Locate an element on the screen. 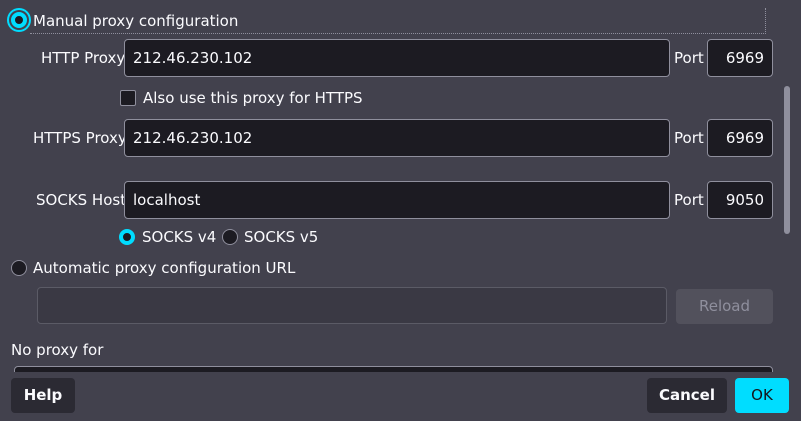 The height and width of the screenshot is (421, 801). http-port-label: Port is located at coordinates (689, 58).